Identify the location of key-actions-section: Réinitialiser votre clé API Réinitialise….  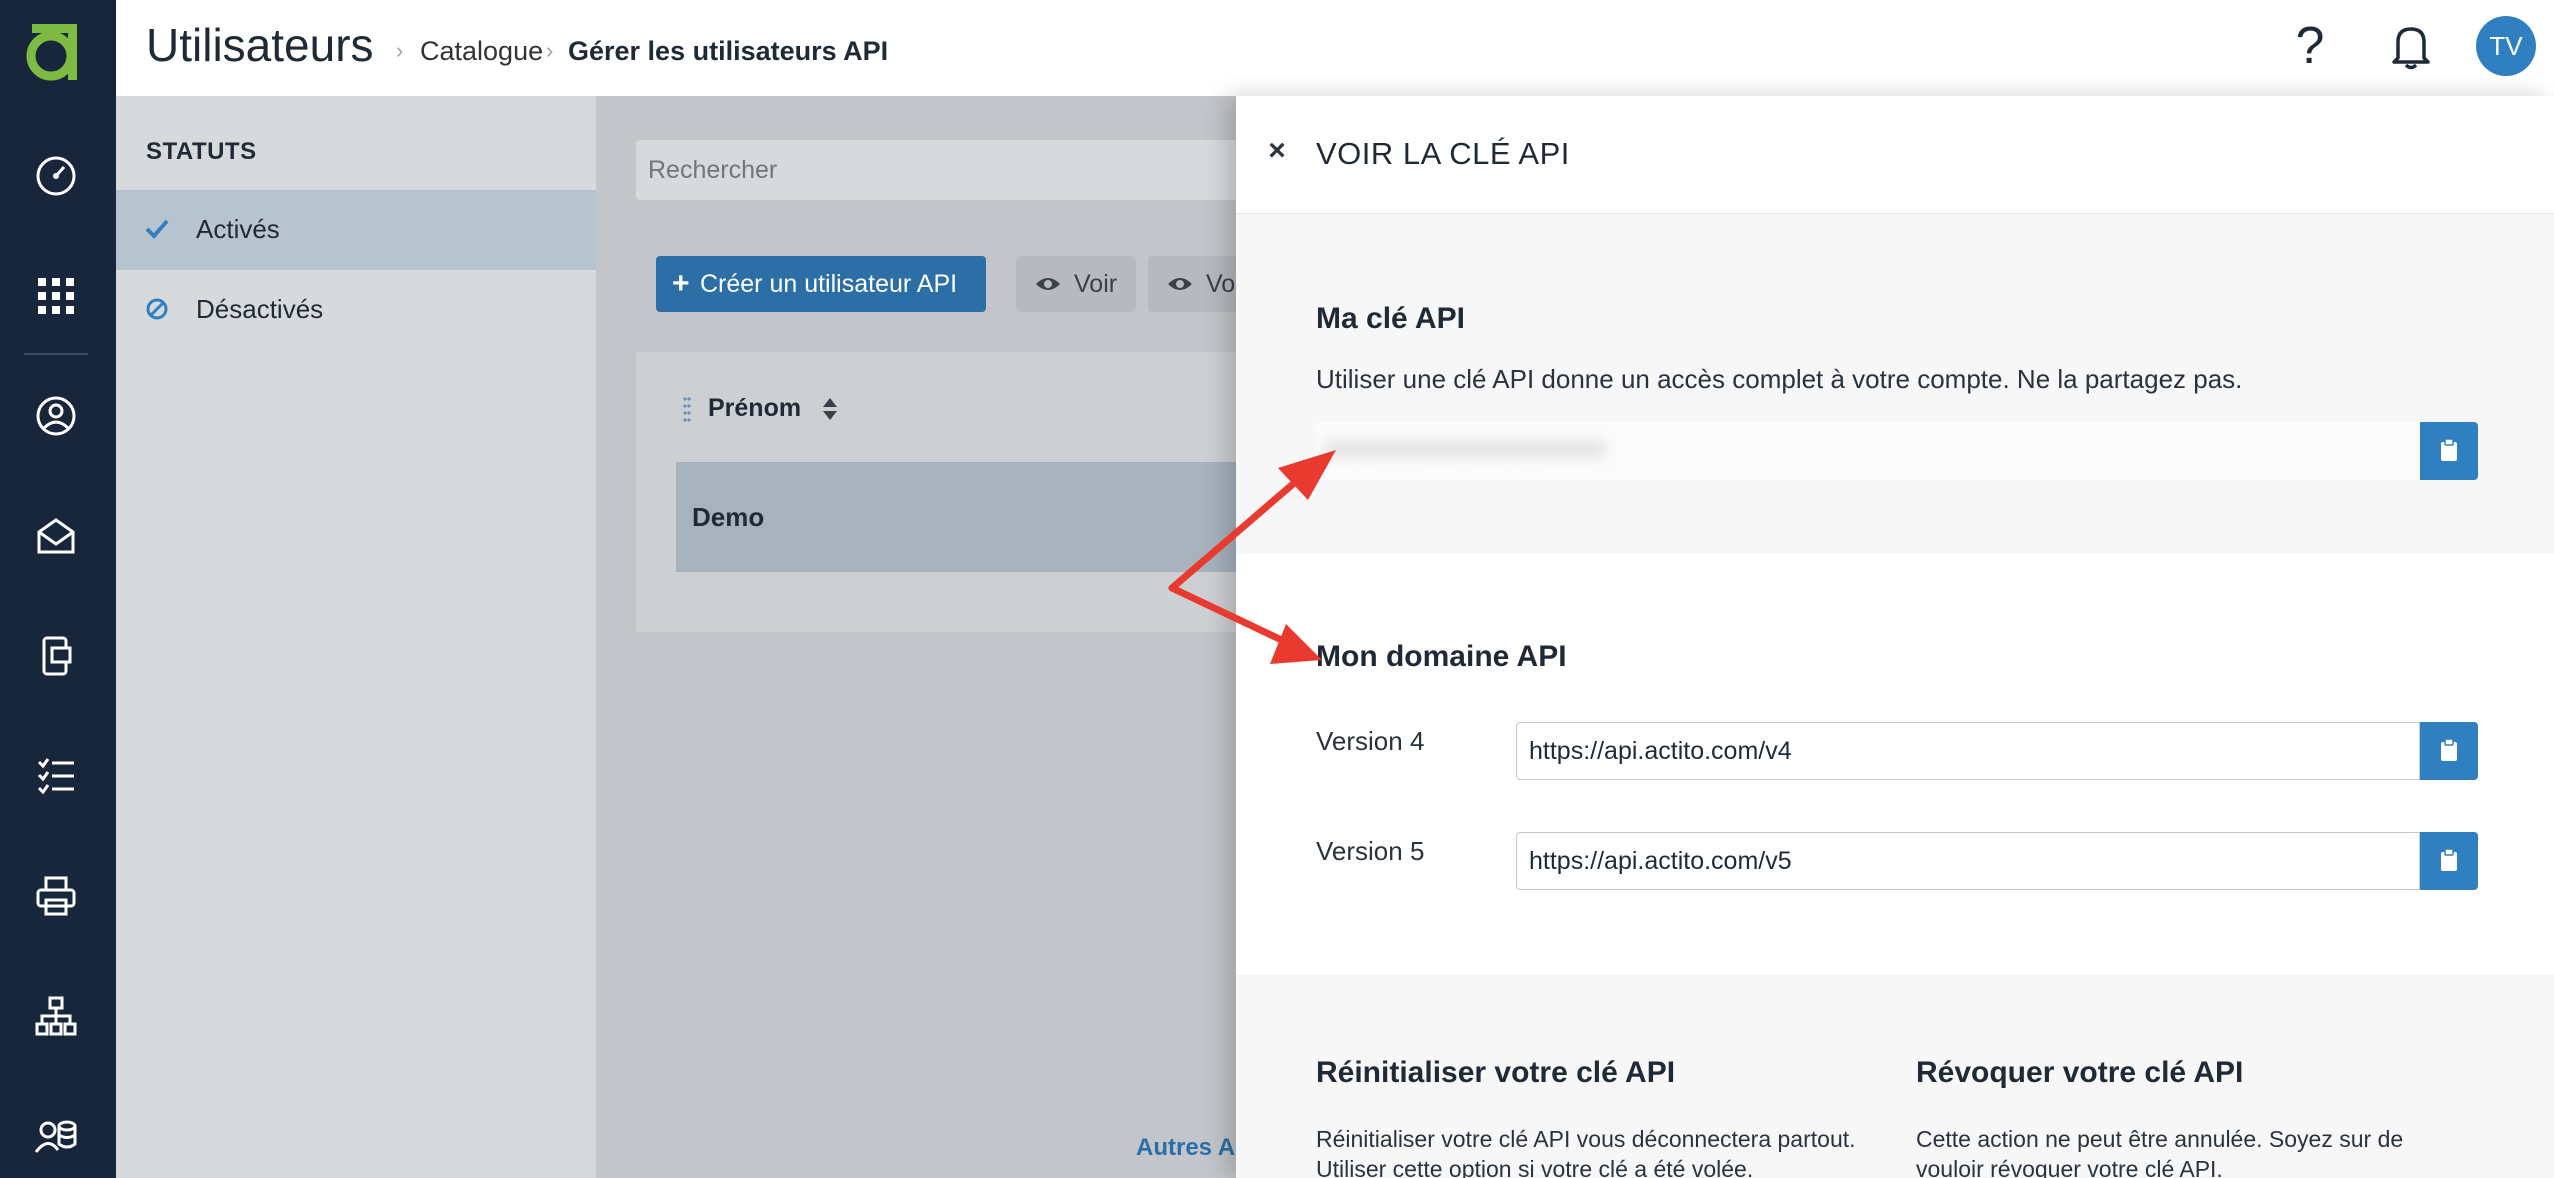
(1895, 1076).